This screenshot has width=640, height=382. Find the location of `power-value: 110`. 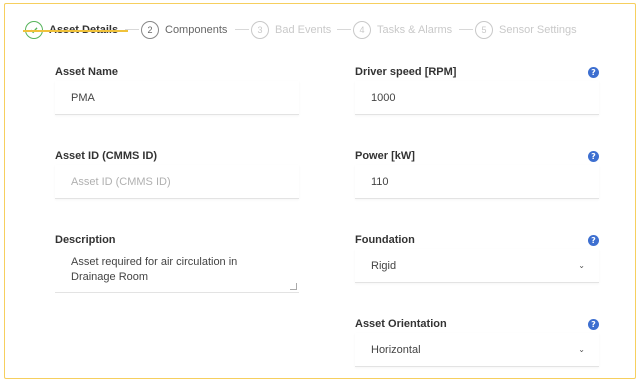

power-value: 110 is located at coordinates (380, 181).